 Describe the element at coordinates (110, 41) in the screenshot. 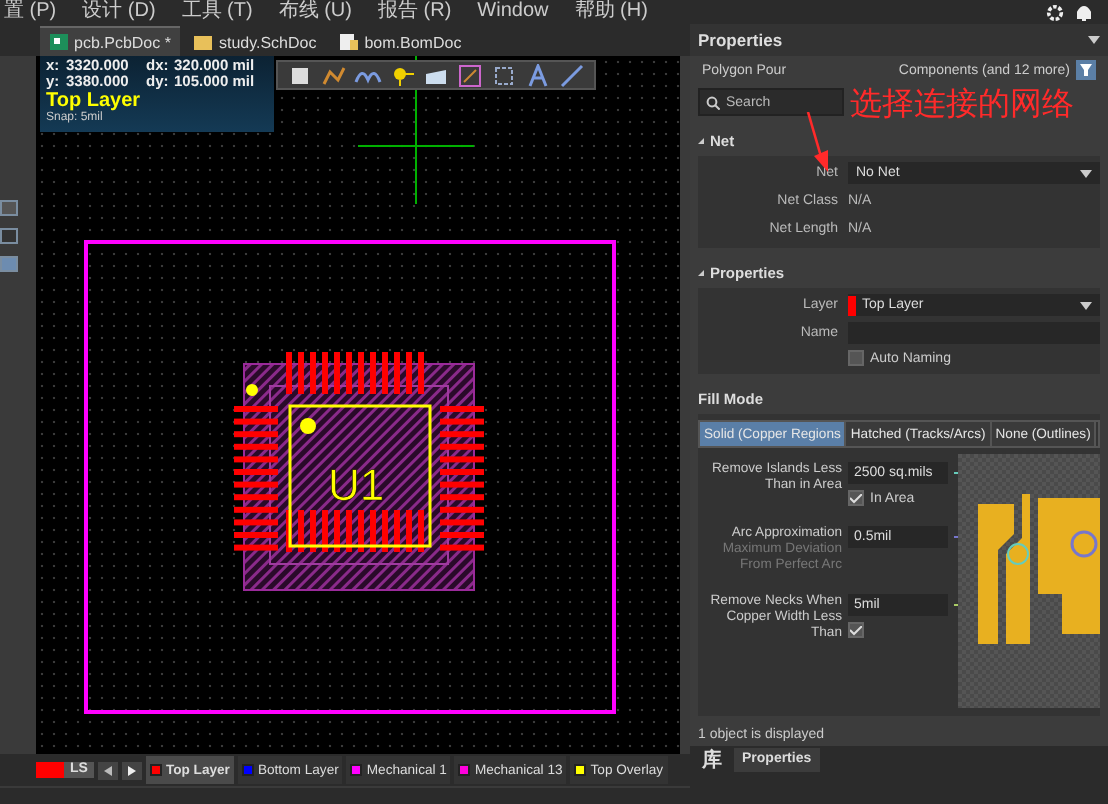

I see `document-tab: pcb.PcbDoc *` at that location.